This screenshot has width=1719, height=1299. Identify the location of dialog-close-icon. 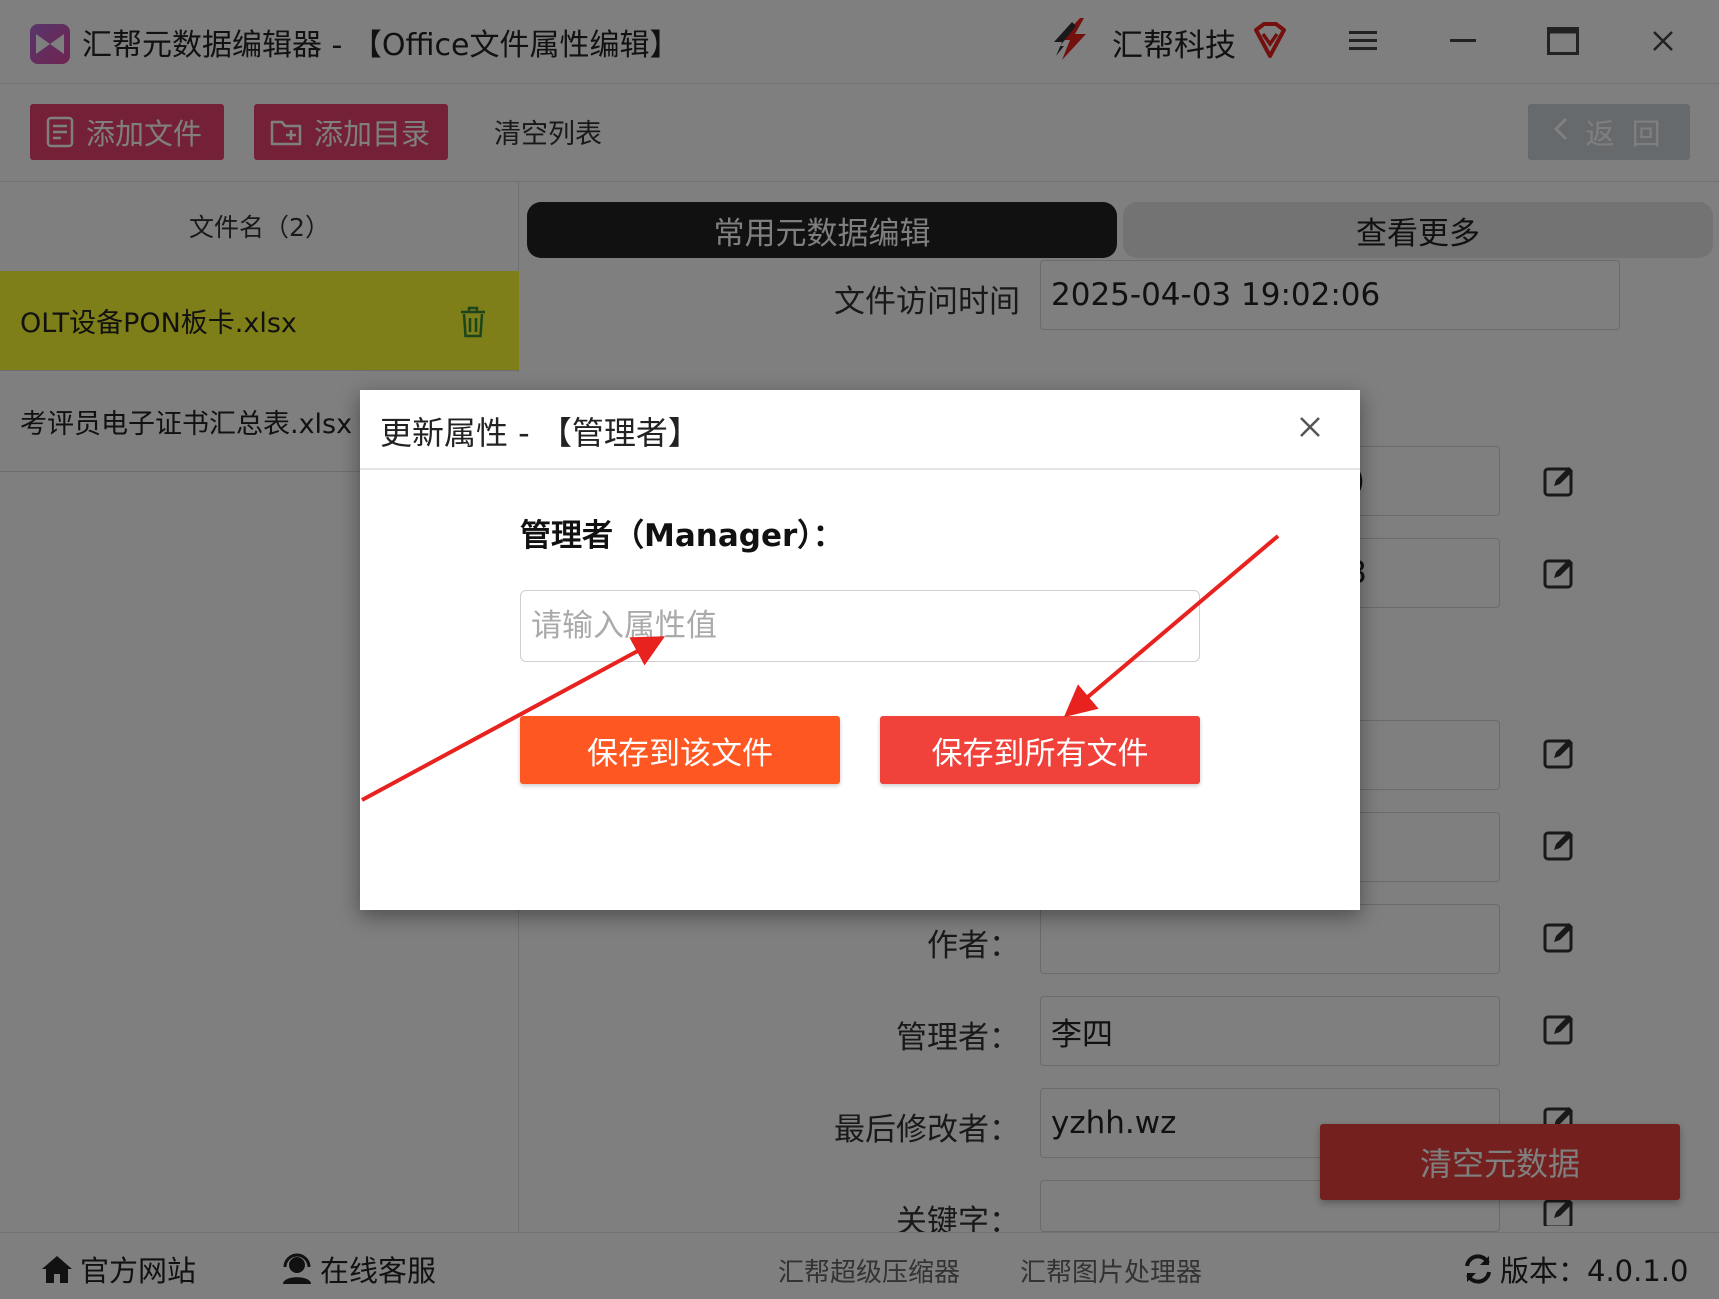
(1310, 427).